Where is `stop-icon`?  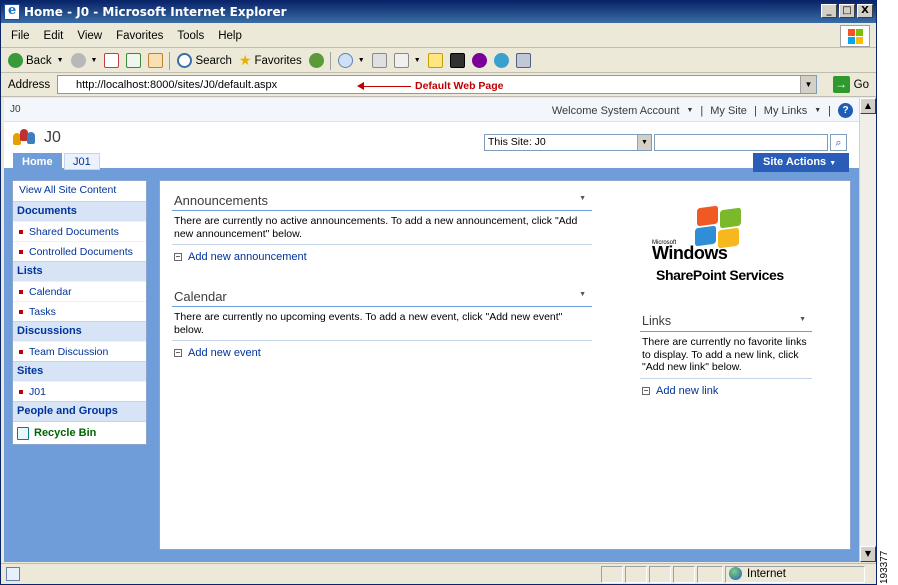 stop-icon is located at coordinates (112, 60).